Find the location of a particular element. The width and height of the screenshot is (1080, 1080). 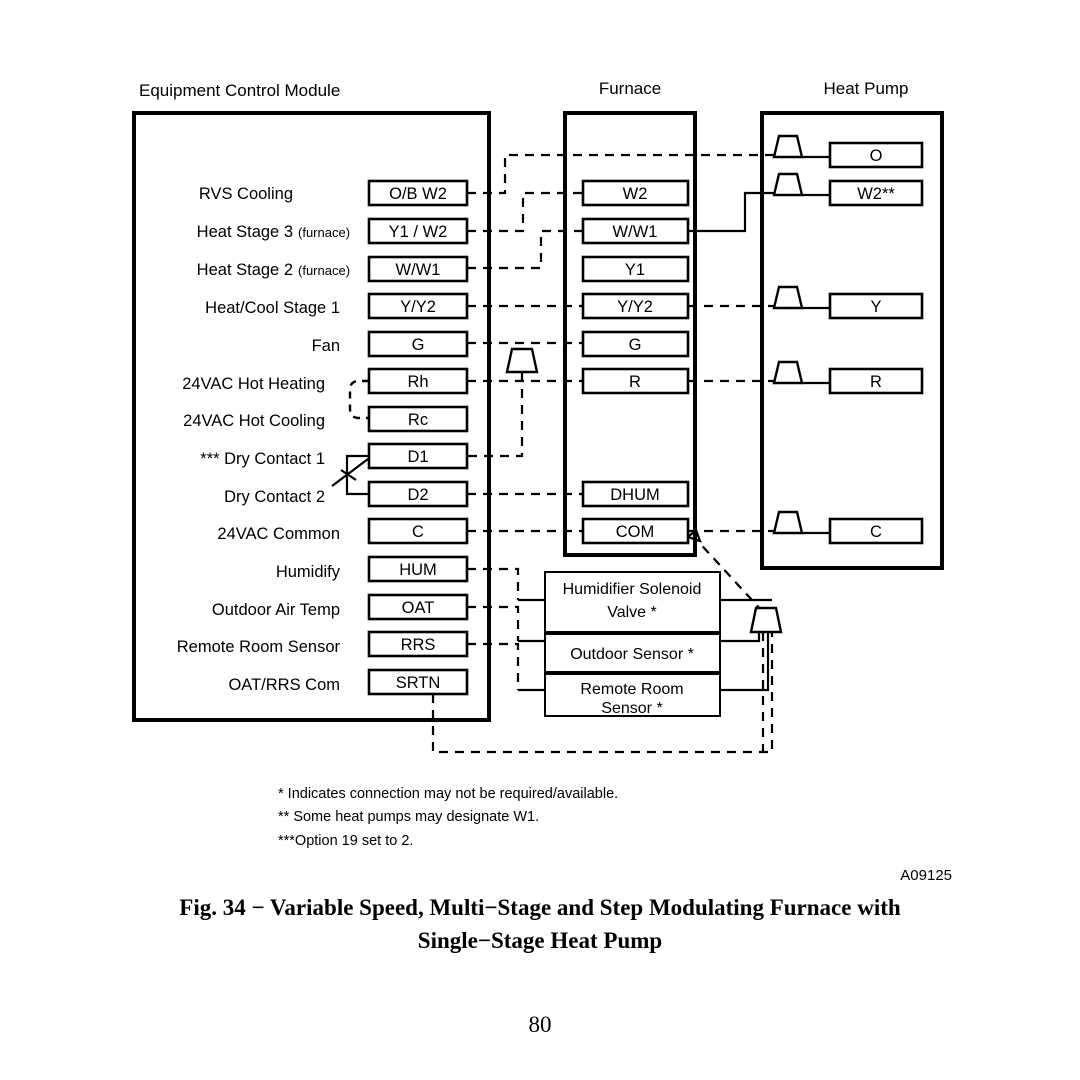

furnace-terminal: DHUM is located at coordinates (635, 494).